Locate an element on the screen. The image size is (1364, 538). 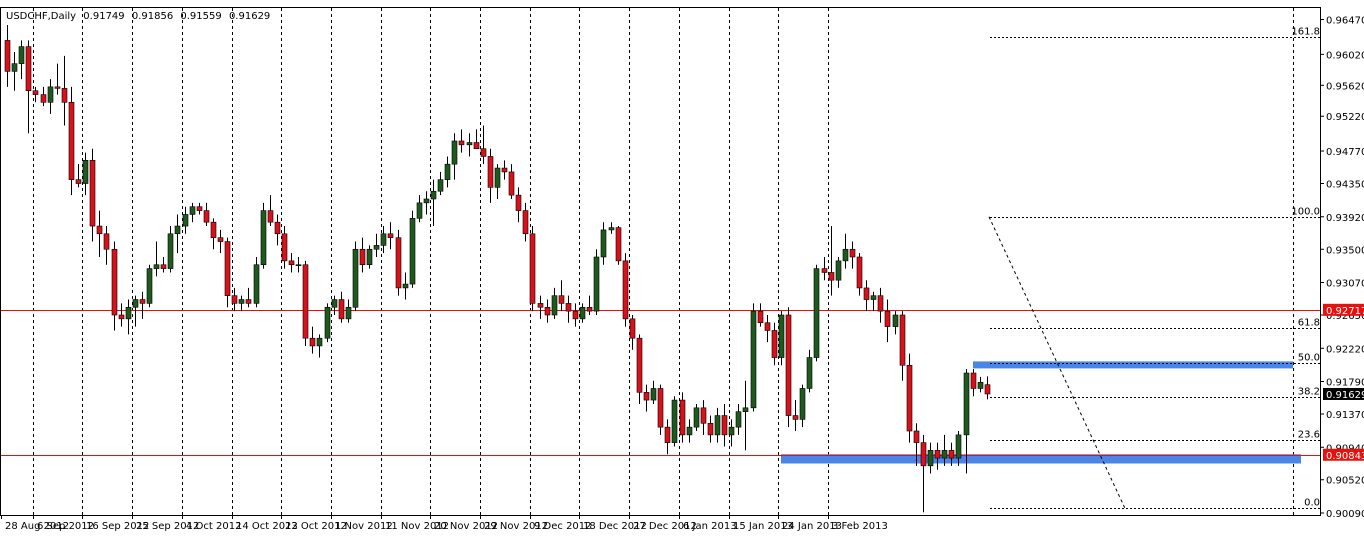
price-tag-label: 0.90843 is located at coordinates (1345, 456).